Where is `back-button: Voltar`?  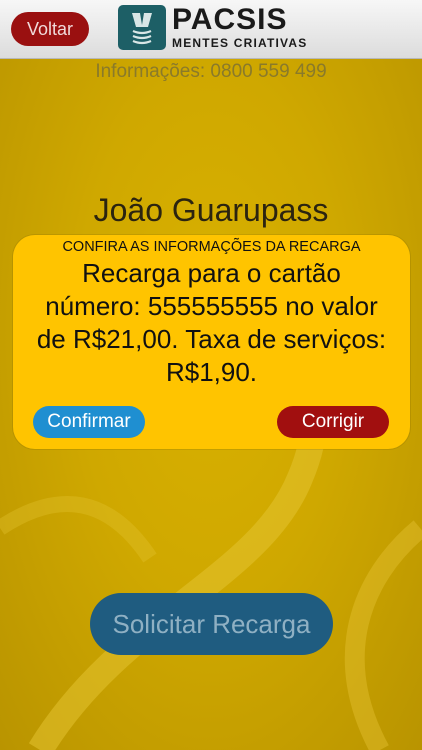 back-button: Voltar is located at coordinates (50, 29).